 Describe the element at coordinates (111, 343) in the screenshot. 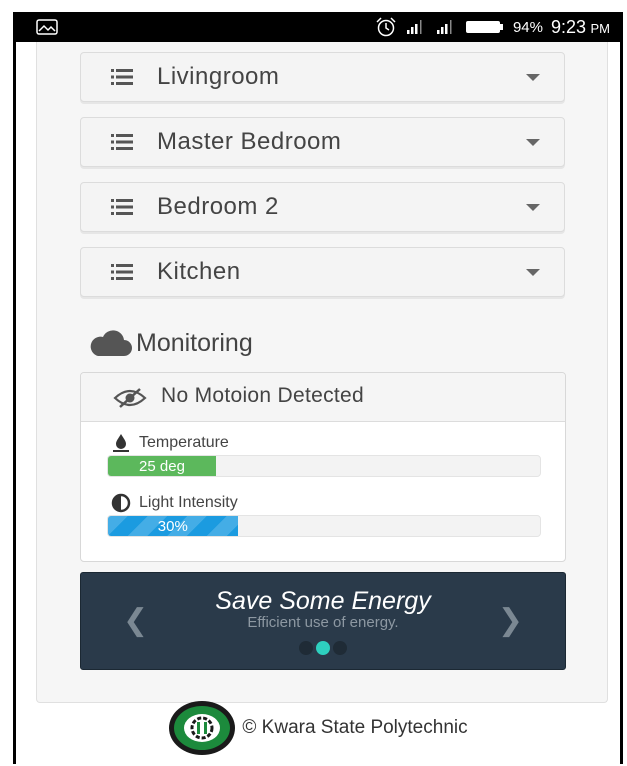

I see `cloud-icon` at that location.